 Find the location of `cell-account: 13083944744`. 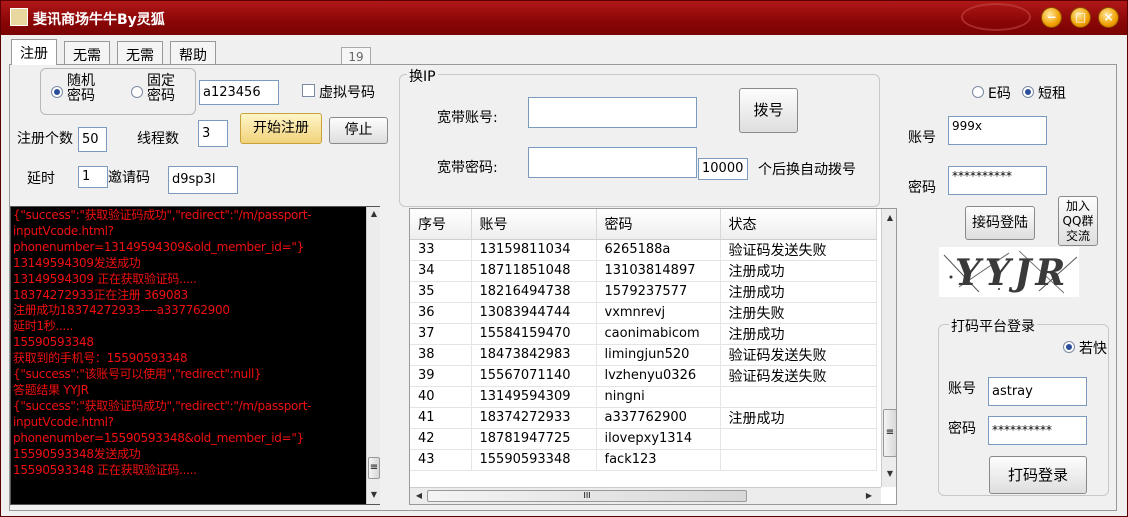

cell-account: 13083944744 is located at coordinates (534, 313).